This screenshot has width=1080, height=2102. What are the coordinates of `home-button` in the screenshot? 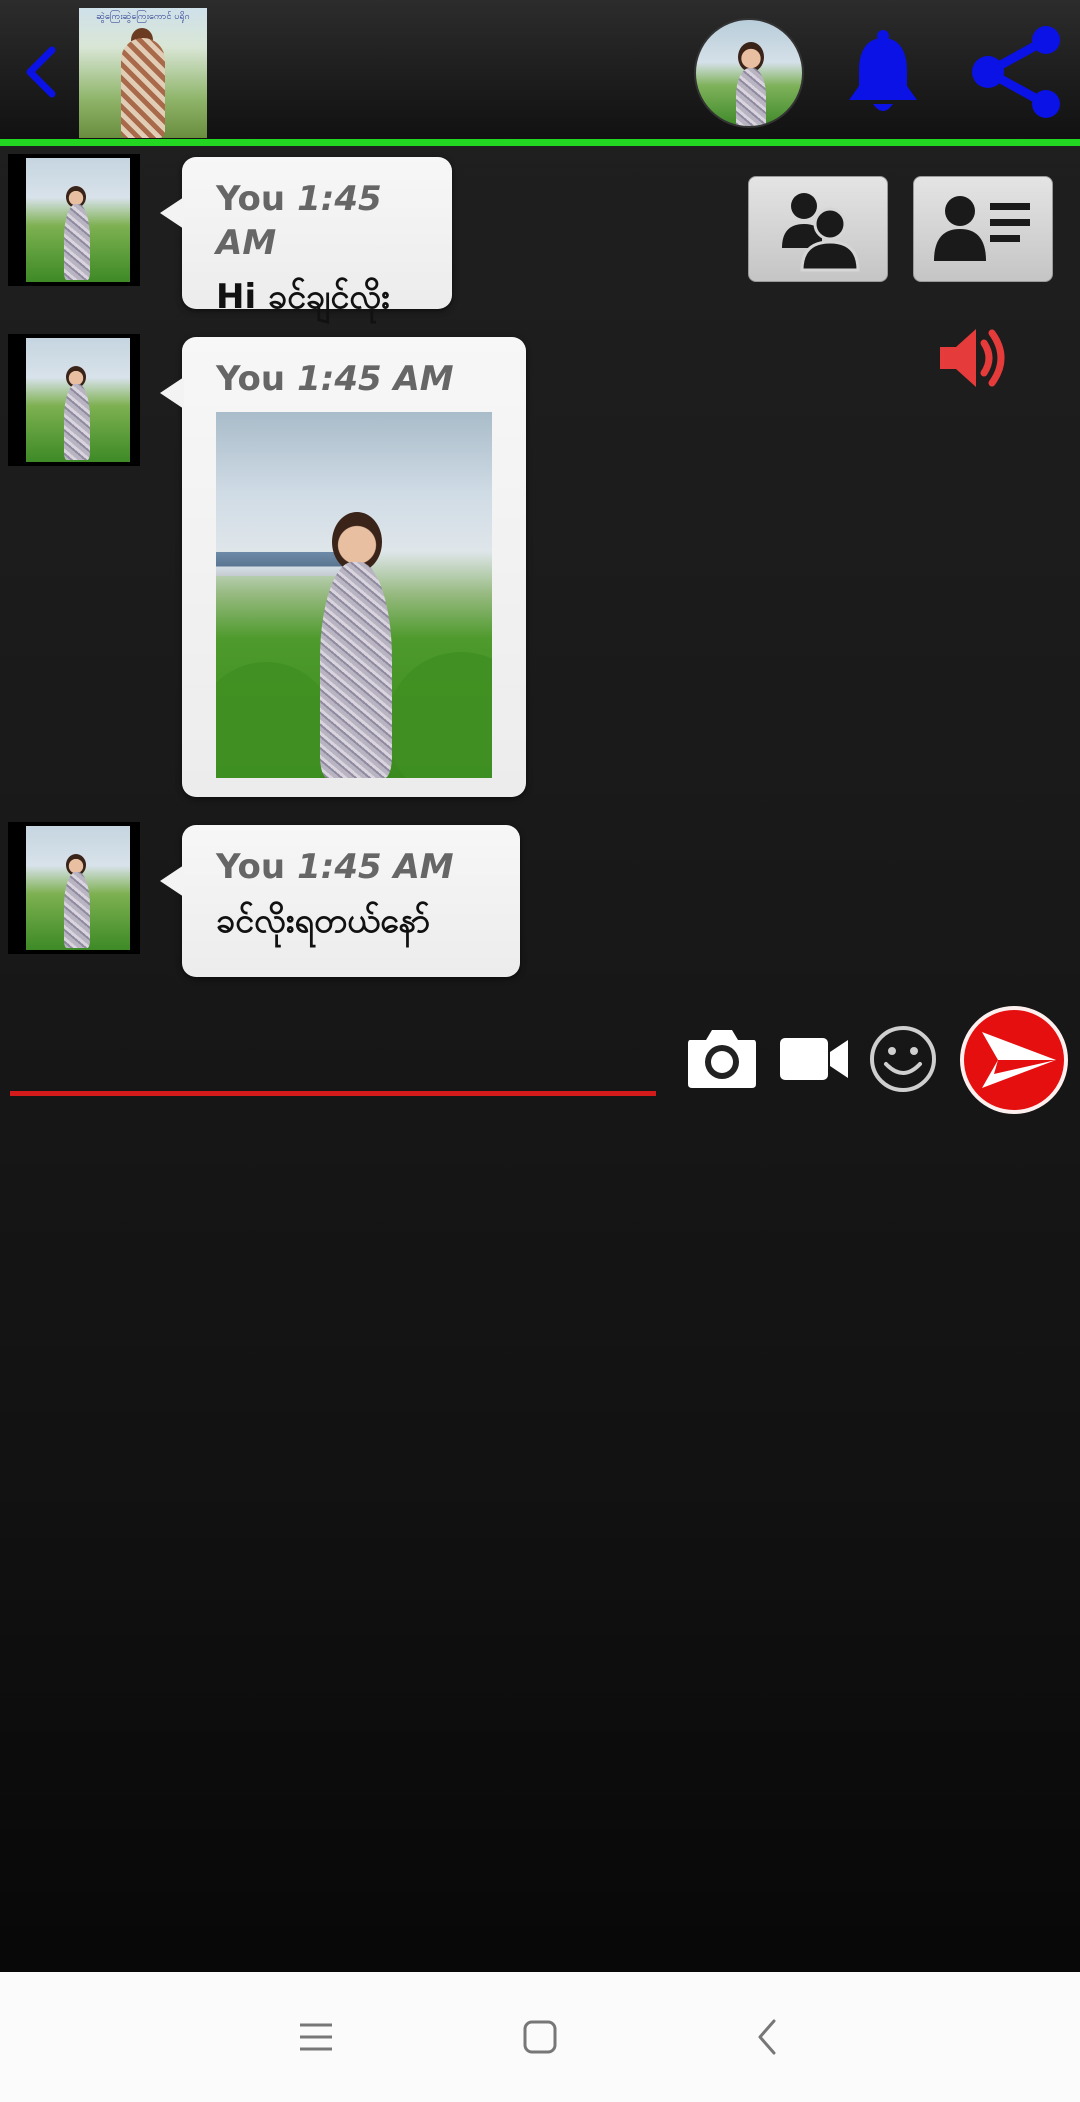 It's located at (540, 2037).